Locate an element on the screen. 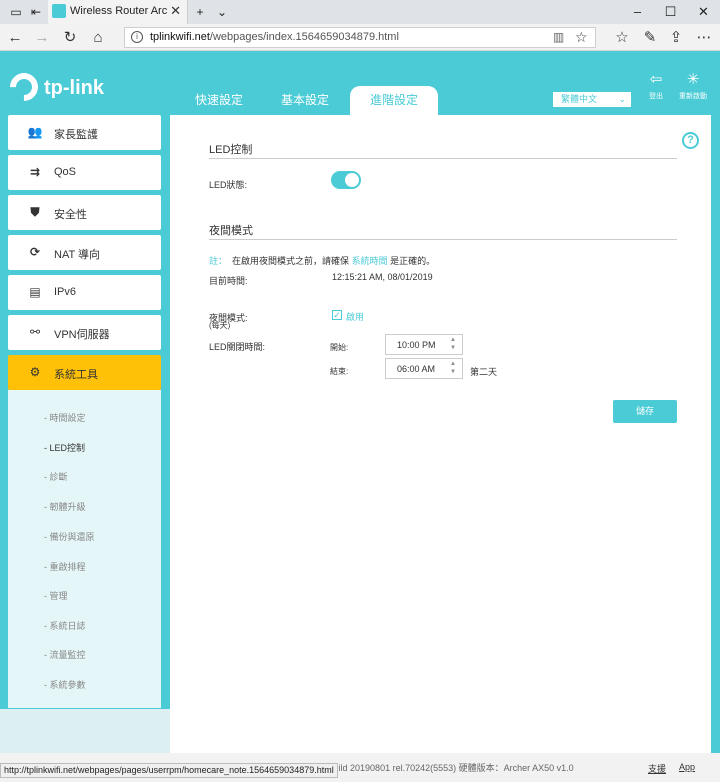 The image size is (720, 782). window-close-button: ✕ is located at coordinates (703, 12).